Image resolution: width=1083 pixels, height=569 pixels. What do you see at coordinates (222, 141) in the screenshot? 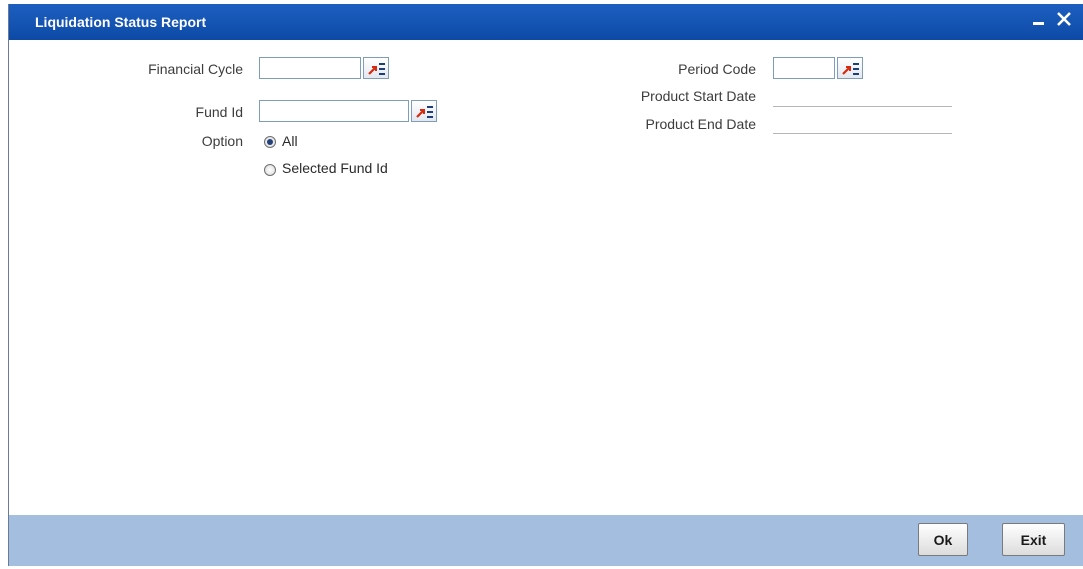
I see `option-label: Option` at bounding box center [222, 141].